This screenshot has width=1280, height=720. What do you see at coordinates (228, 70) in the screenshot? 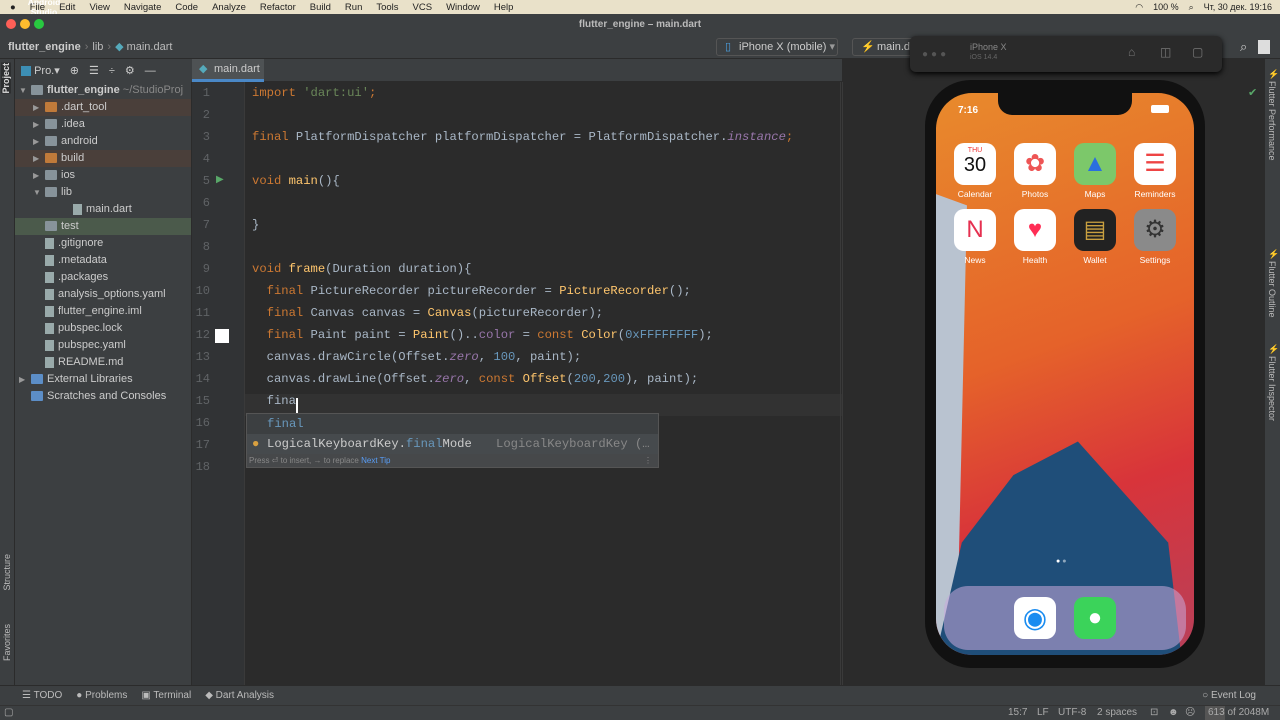
I see `tab-main-dart: ◆ main.dart` at bounding box center [228, 70].